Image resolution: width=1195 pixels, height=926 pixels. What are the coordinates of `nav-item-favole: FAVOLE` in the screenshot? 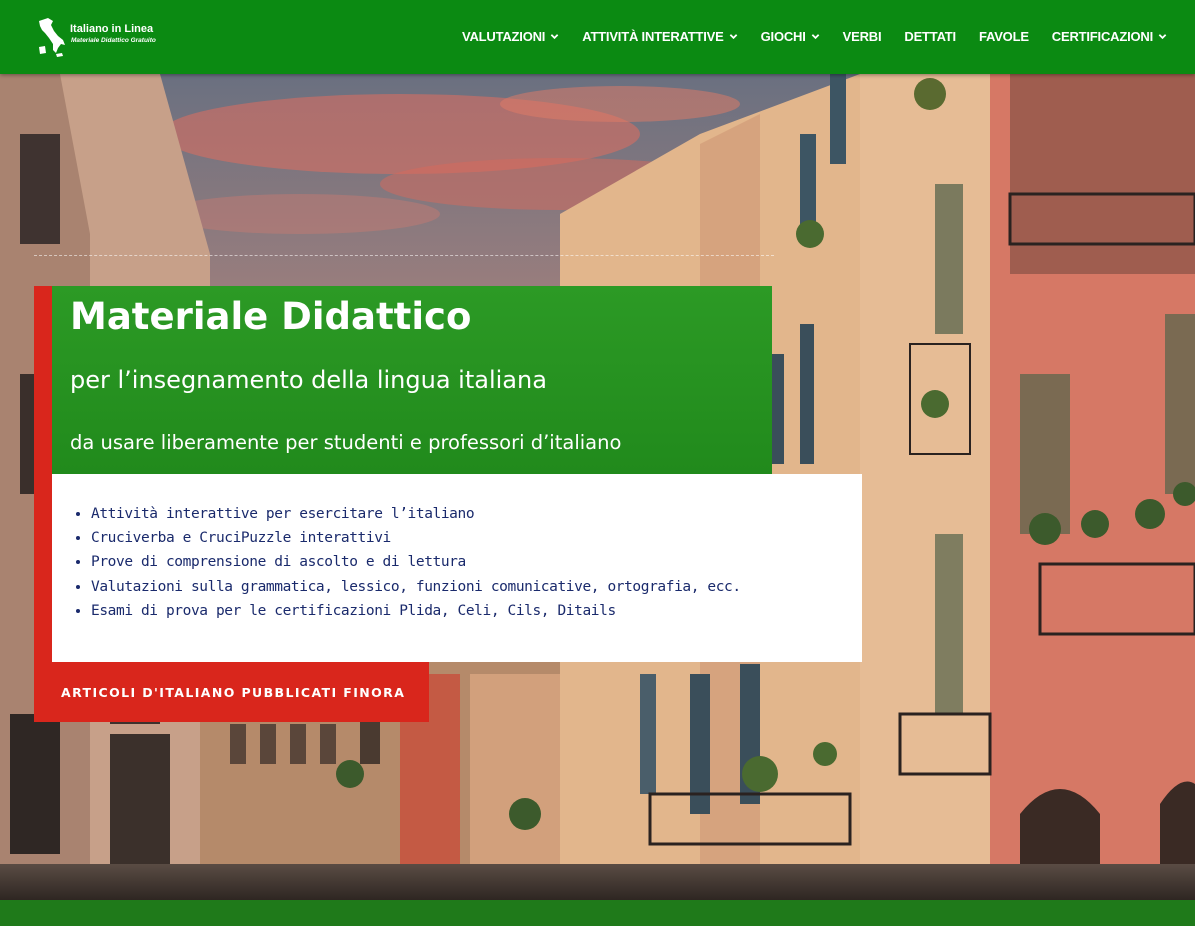 It's located at (1004, 36).